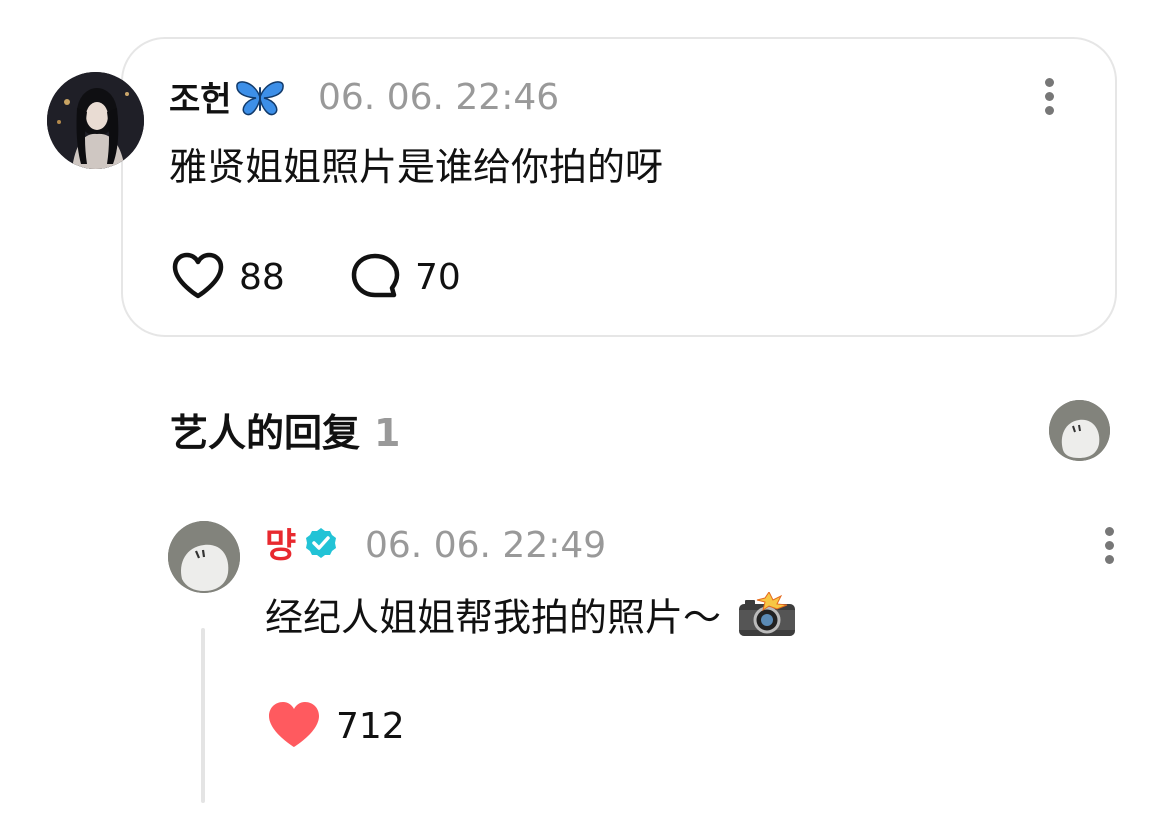  I want to click on artist-username-text: 먕, so click(280, 546).